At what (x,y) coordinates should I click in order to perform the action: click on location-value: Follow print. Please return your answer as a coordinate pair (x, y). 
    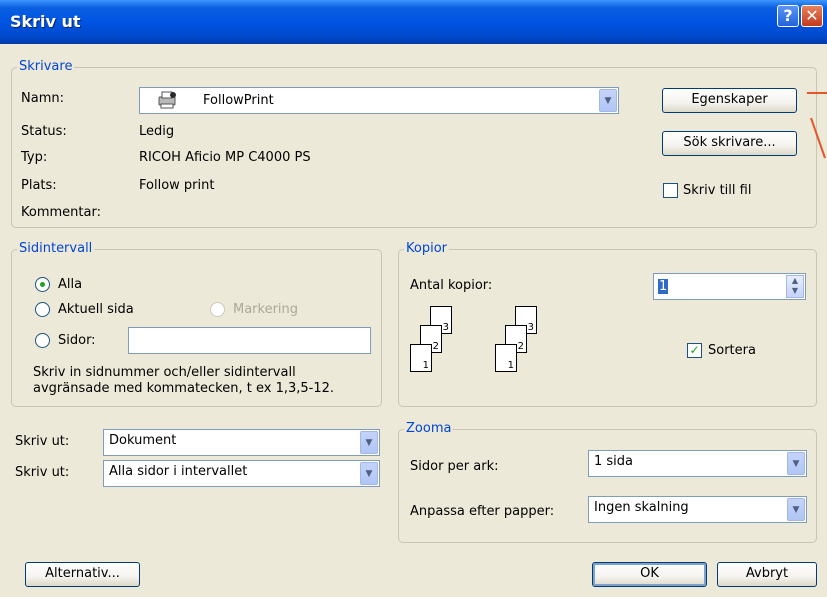
    Looking at the image, I should click on (177, 185).